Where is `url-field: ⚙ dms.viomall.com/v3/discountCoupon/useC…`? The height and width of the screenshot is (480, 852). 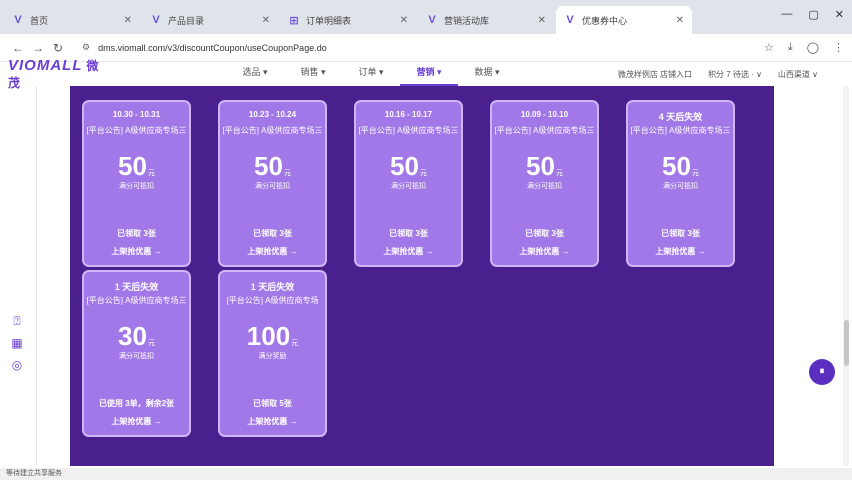 url-field: ⚙ dms.viomall.com/v3/discountCoupon/useC… is located at coordinates (423, 47).